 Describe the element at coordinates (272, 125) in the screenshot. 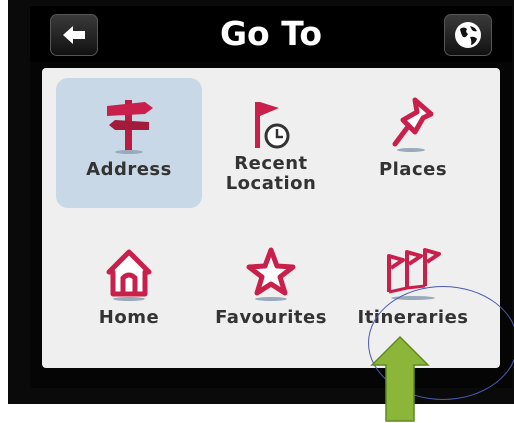

I see `flag-clock-icon` at that location.